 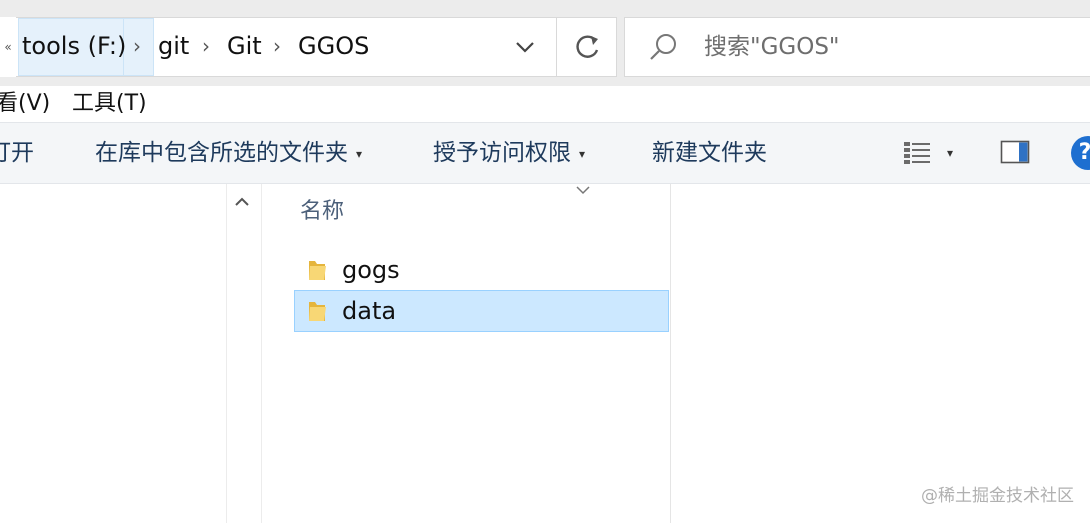 What do you see at coordinates (1015, 152) in the screenshot?
I see `preview-pane-icon` at bounding box center [1015, 152].